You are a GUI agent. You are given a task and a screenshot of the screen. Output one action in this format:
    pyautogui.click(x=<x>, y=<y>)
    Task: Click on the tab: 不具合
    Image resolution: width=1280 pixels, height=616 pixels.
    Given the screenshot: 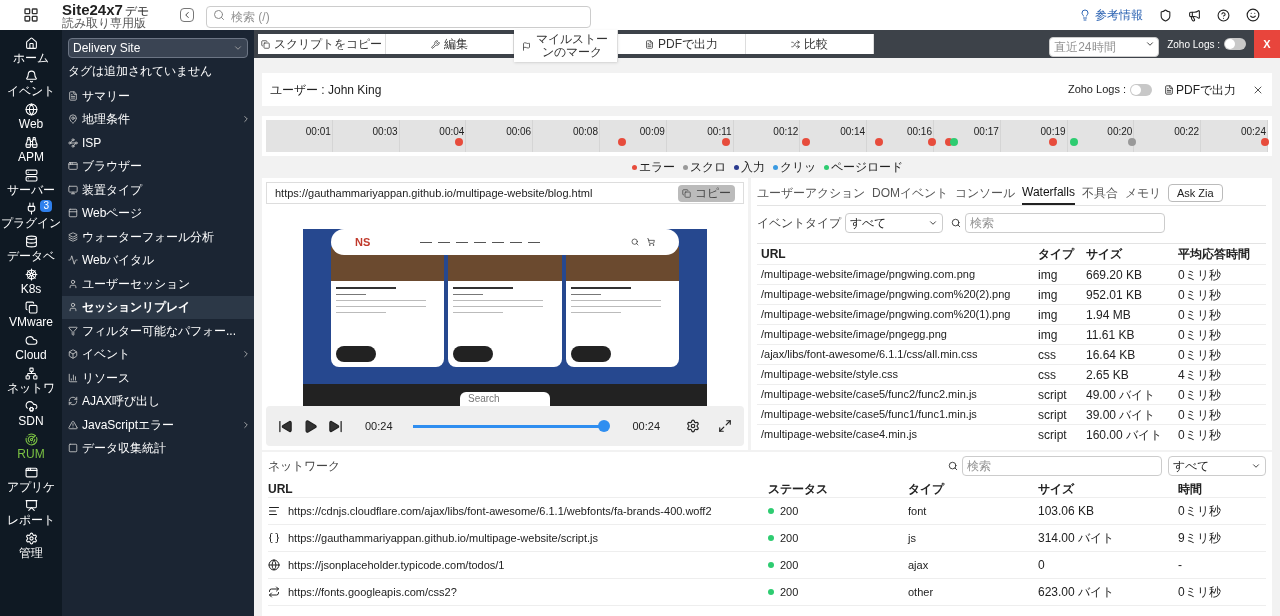 What is the action you would take?
    pyautogui.click(x=1099, y=193)
    